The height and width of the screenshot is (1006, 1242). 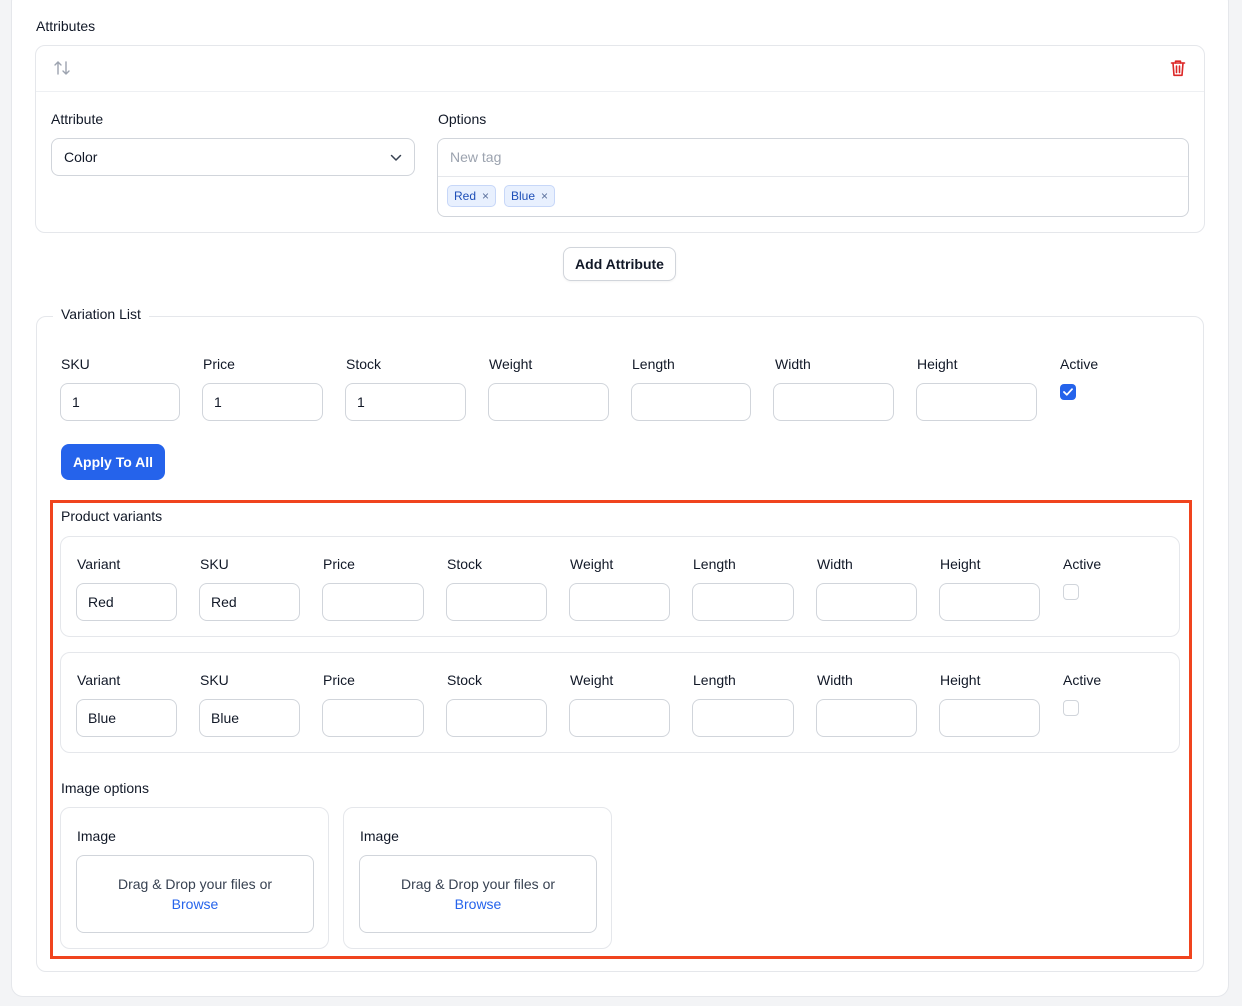 I want to click on tag-label: Red, so click(x=465, y=196).